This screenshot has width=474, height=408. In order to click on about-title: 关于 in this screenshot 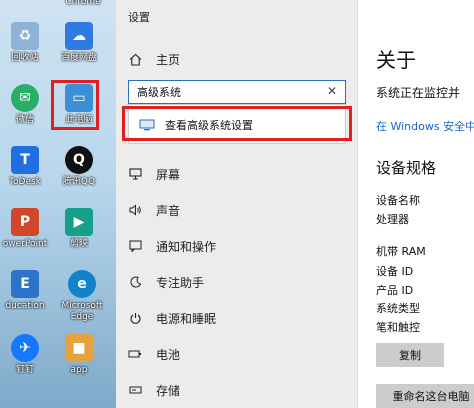, I will do `click(396, 60)`.